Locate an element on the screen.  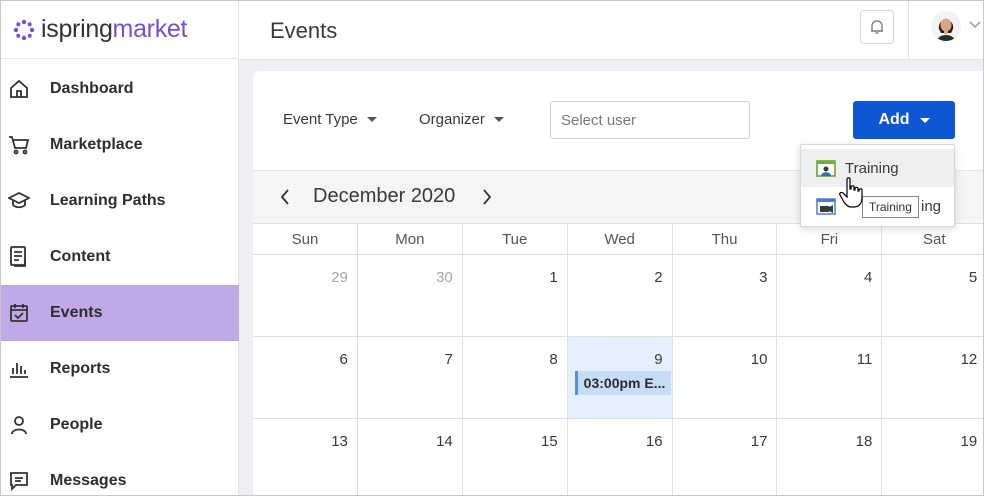
next-month-button is located at coordinates (487, 197).